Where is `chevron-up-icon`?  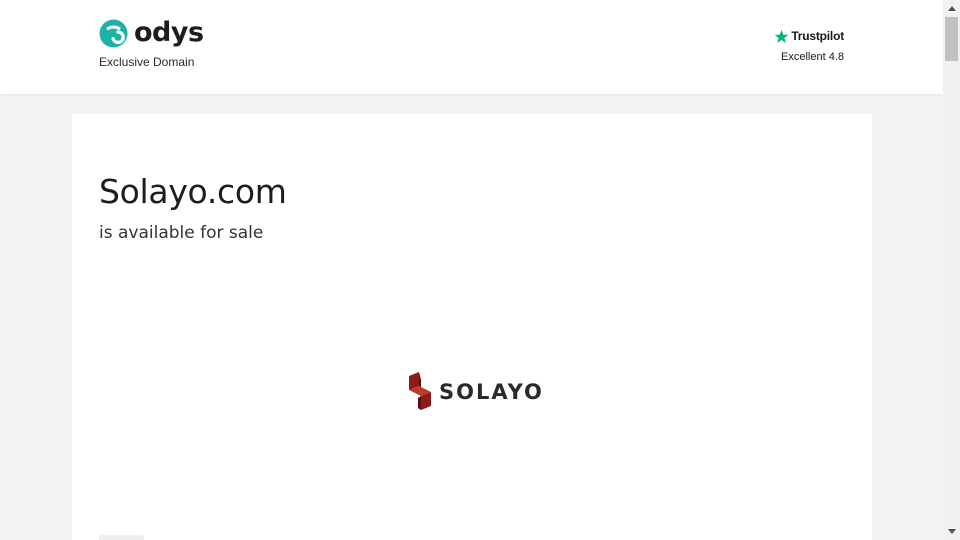
chevron-up-icon is located at coordinates (951, 8).